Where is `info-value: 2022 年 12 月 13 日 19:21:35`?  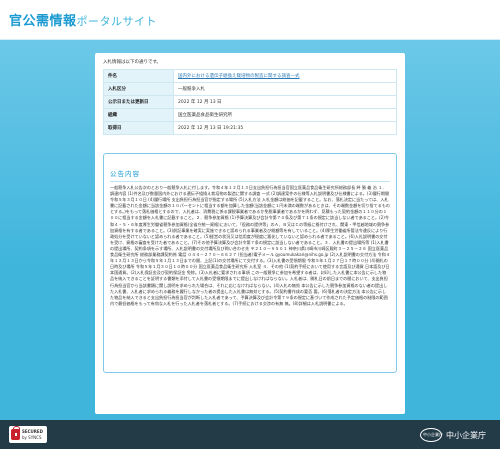
info-value: 2022 年 12 月 13 日 19:21:35 is located at coordinates (285, 128).